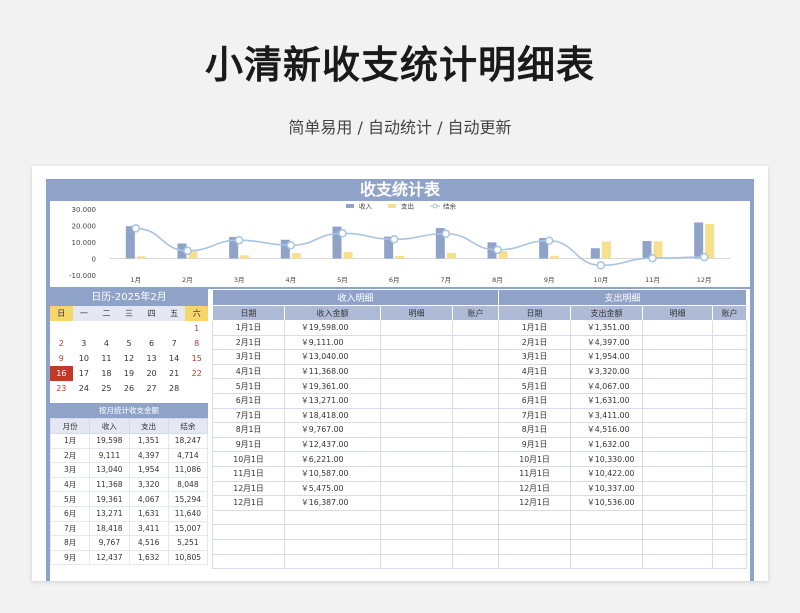 This screenshot has width=800, height=613. What do you see at coordinates (332, 371) in the screenshot?
I see `table-cell: ￥11,368.00` at bounding box center [332, 371].